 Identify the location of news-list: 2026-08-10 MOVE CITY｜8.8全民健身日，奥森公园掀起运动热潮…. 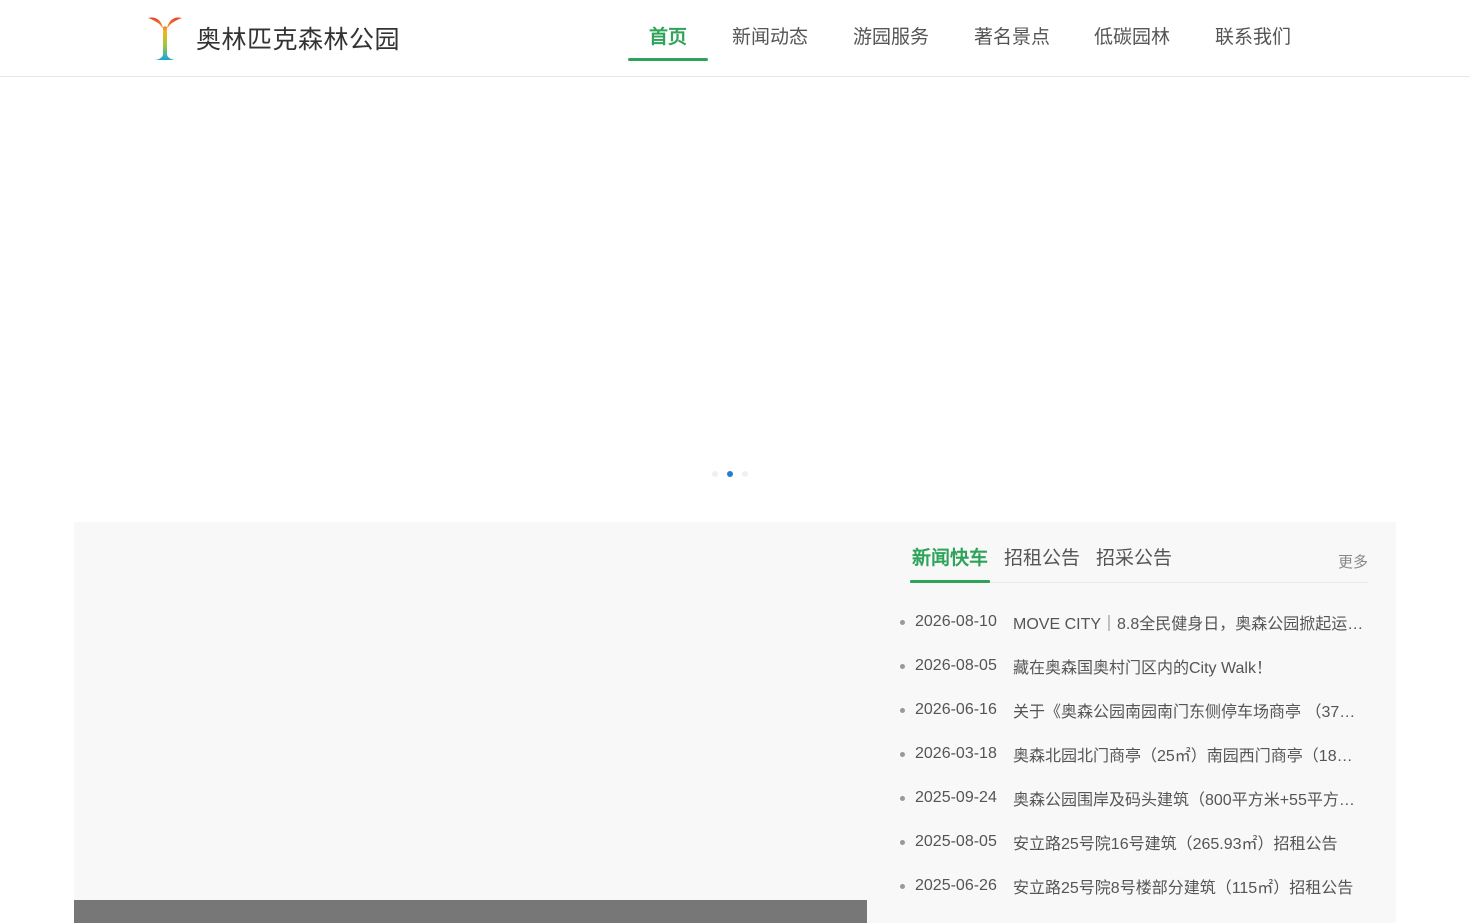
(1133, 754).